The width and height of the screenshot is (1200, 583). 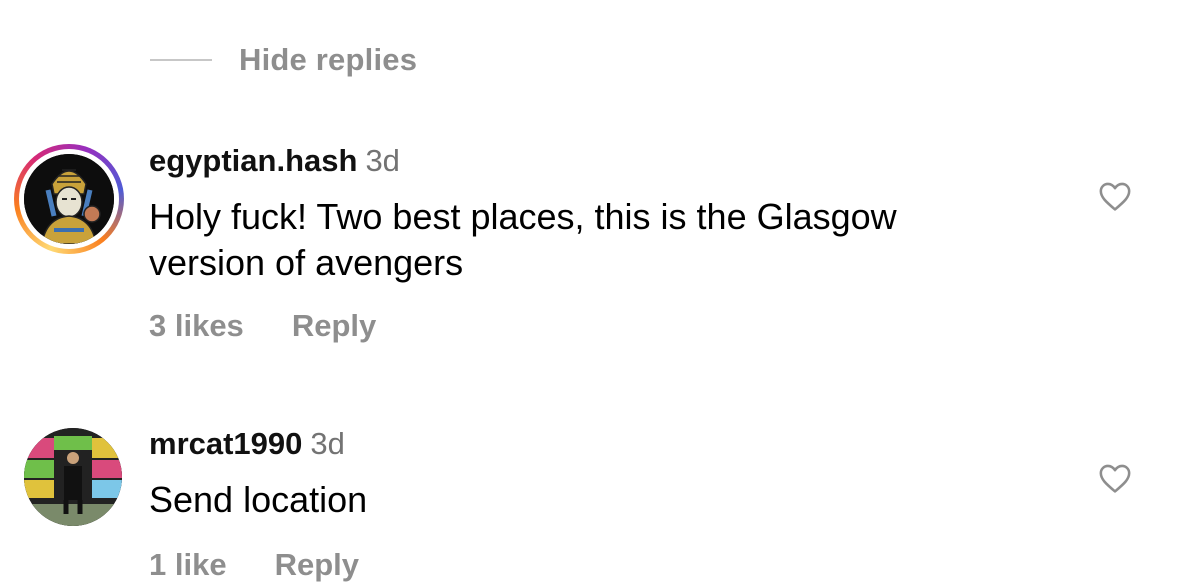 What do you see at coordinates (188, 565) in the screenshot?
I see `likes-count: 1 like` at bounding box center [188, 565].